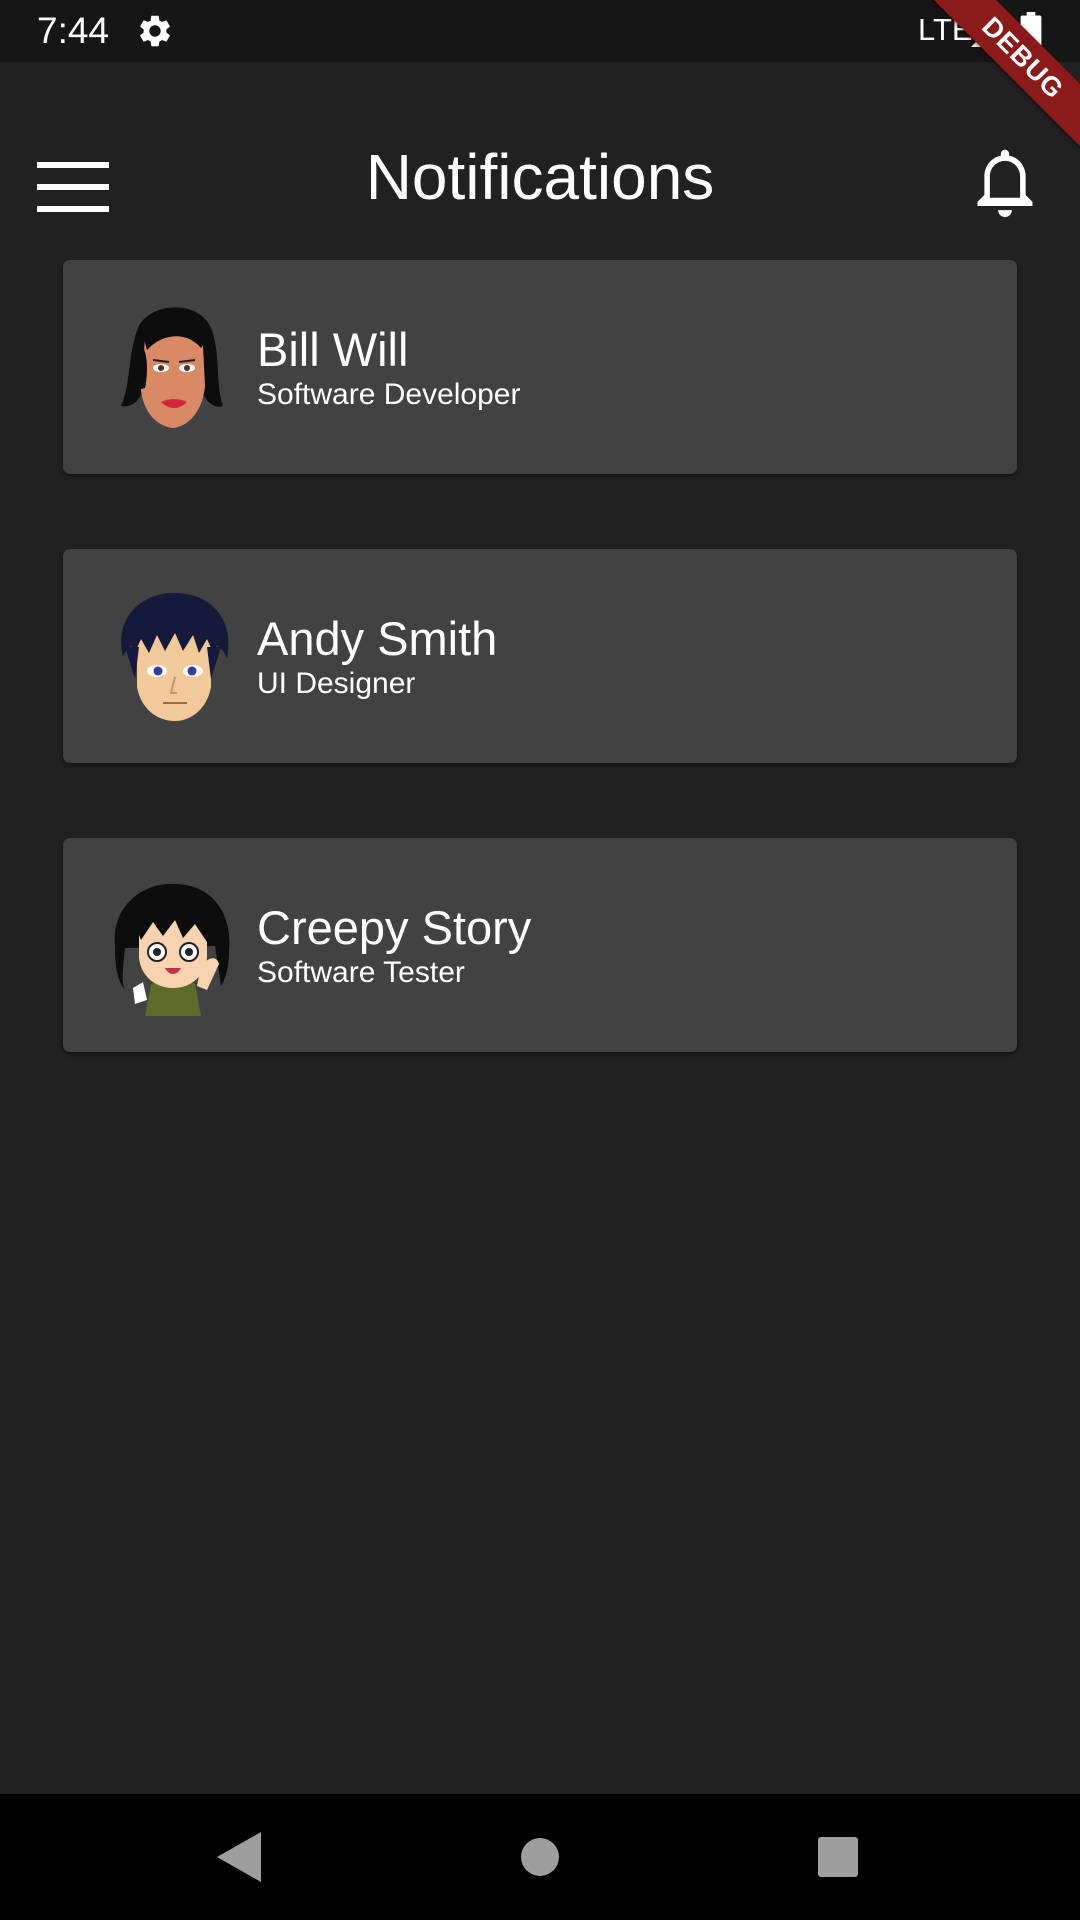 The image size is (1080, 1920). I want to click on back-icon, so click(239, 1857).